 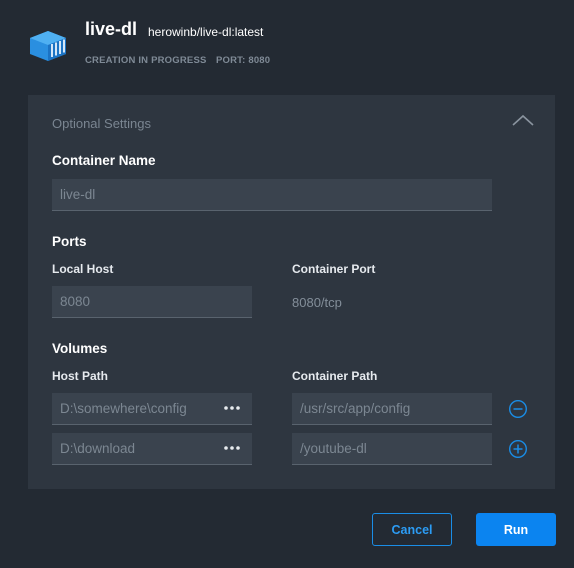 I want to click on host-path-label: Host Path, so click(x=80, y=376).